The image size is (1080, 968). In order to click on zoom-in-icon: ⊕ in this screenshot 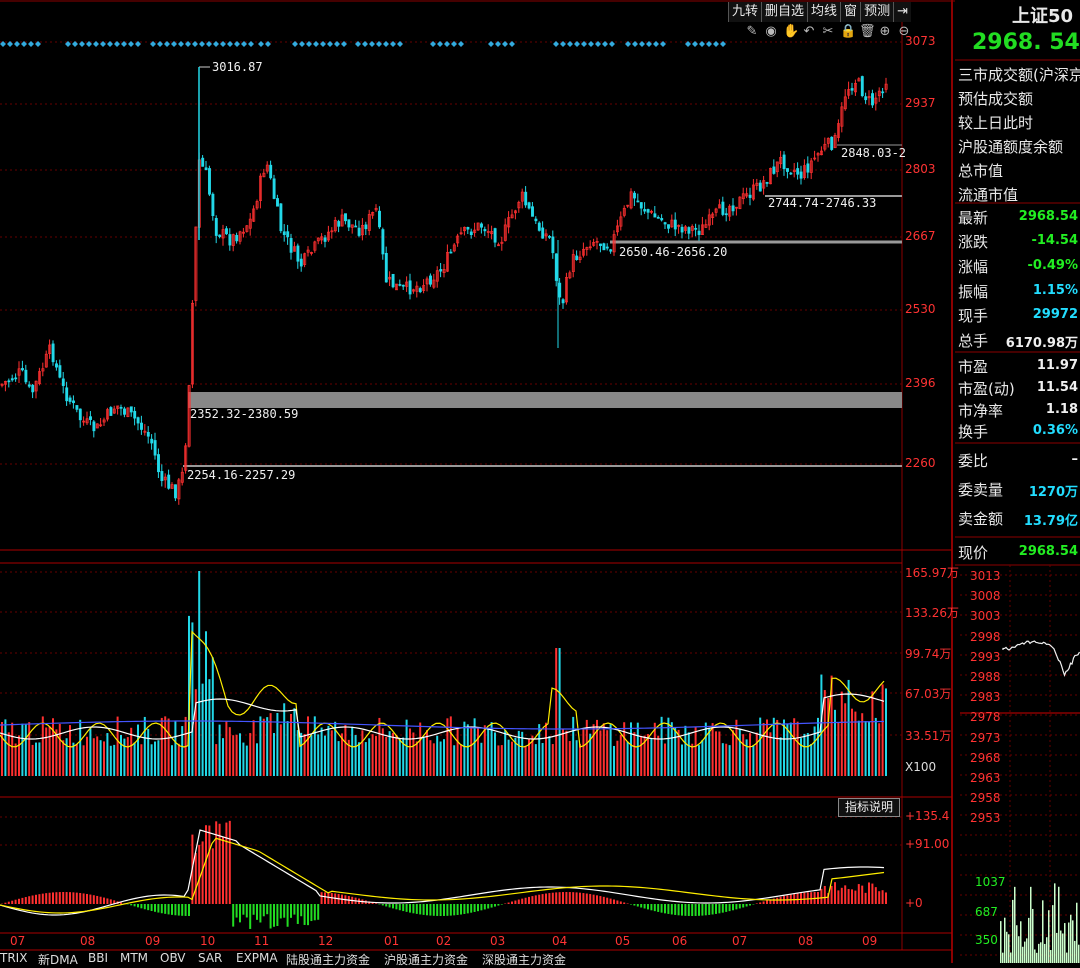, I will do `click(885, 31)`.